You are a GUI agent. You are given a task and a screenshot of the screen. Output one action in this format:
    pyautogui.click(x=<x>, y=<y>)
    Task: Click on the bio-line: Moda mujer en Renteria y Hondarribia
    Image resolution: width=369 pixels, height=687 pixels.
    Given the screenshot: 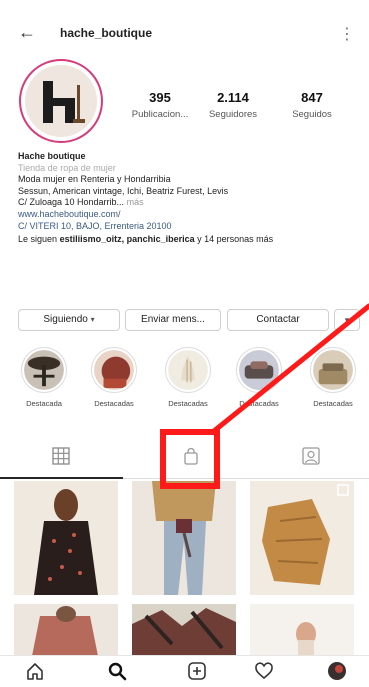 What is the action you would take?
    pyautogui.click(x=94, y=179)
    